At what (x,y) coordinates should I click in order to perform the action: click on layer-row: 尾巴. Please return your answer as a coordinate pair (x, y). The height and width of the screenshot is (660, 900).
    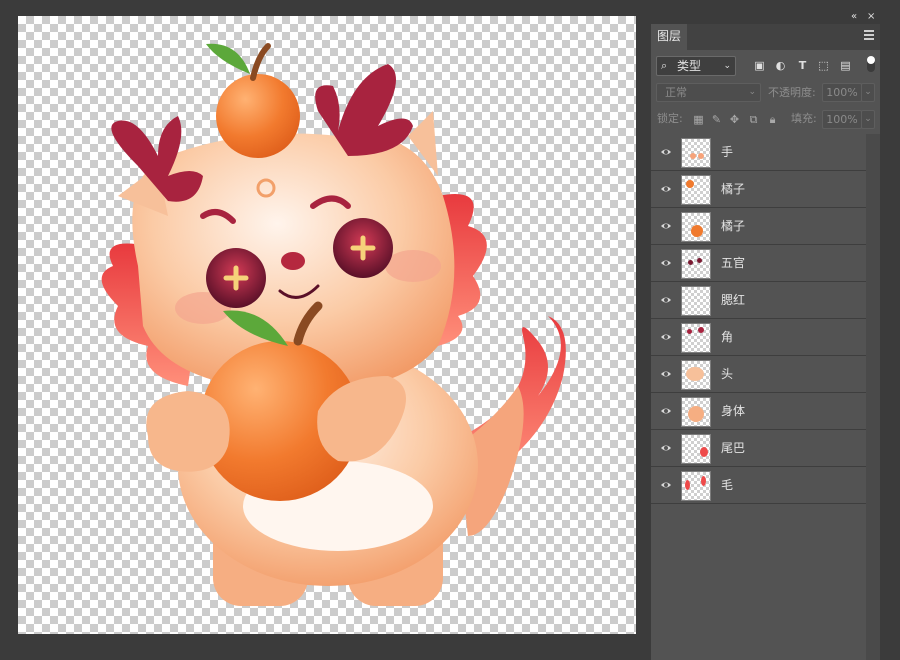
    Looking at the image, I should click on (758, 448).